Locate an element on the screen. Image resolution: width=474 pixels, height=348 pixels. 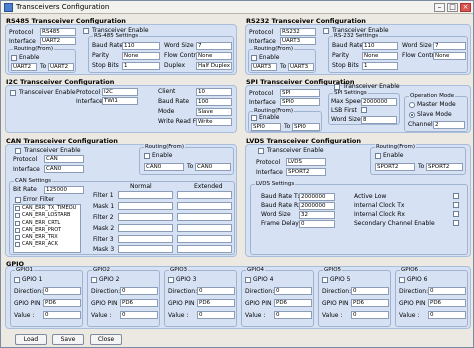
can-mask3-extended-field is located at coordinates (204, 249).